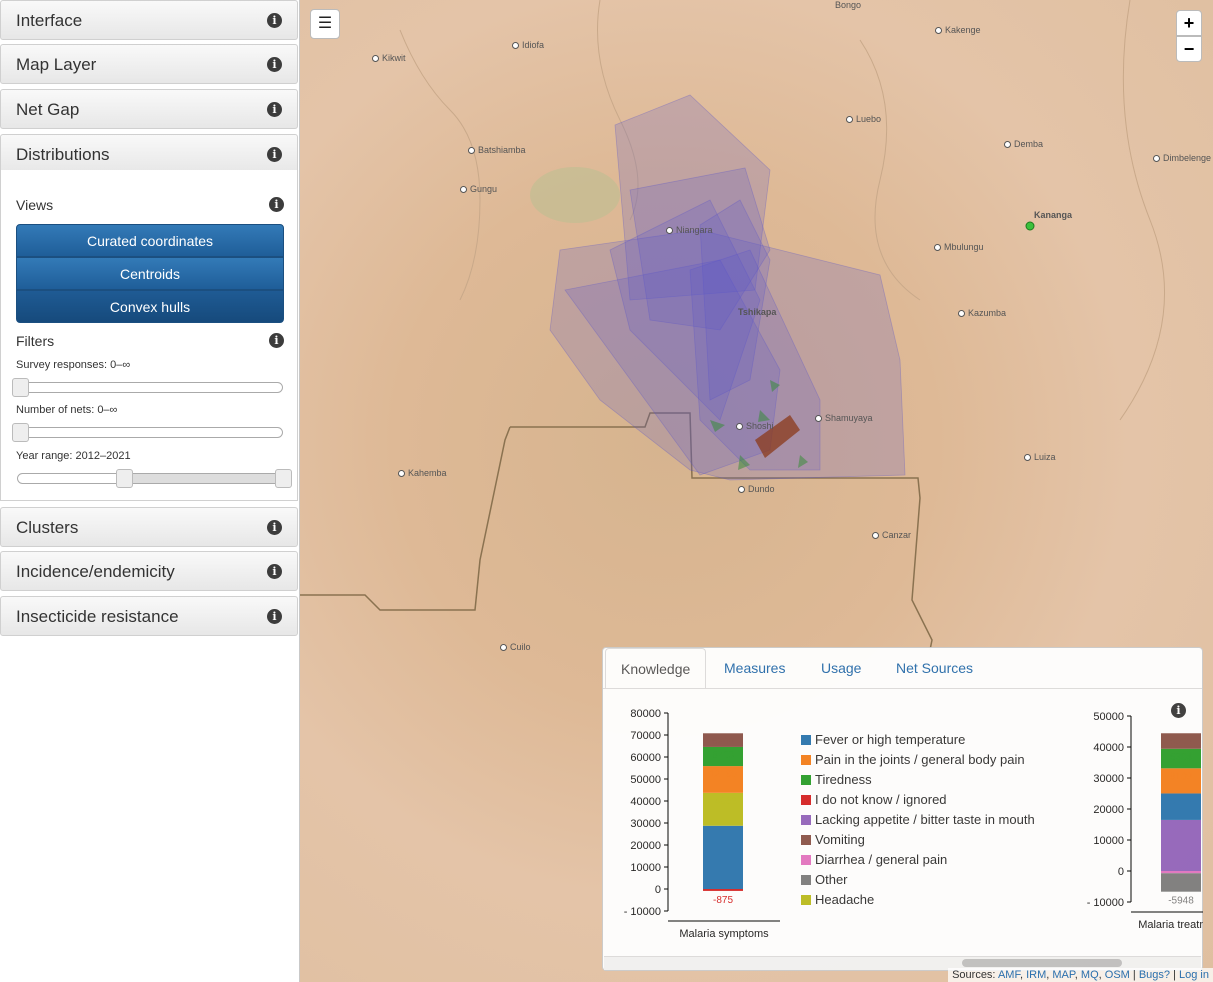 This screenshot has width=1213, height=982. What do you see at coordinates (840, 839) in the screenshot?
I see `legend-label: Vomiting` at bounding box center [840, 839].